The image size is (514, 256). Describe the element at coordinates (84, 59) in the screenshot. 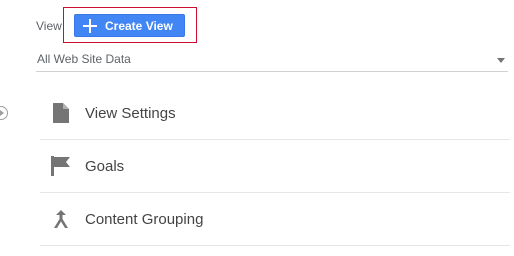

I see `view-selector-value: All Web Site Data` at that location.